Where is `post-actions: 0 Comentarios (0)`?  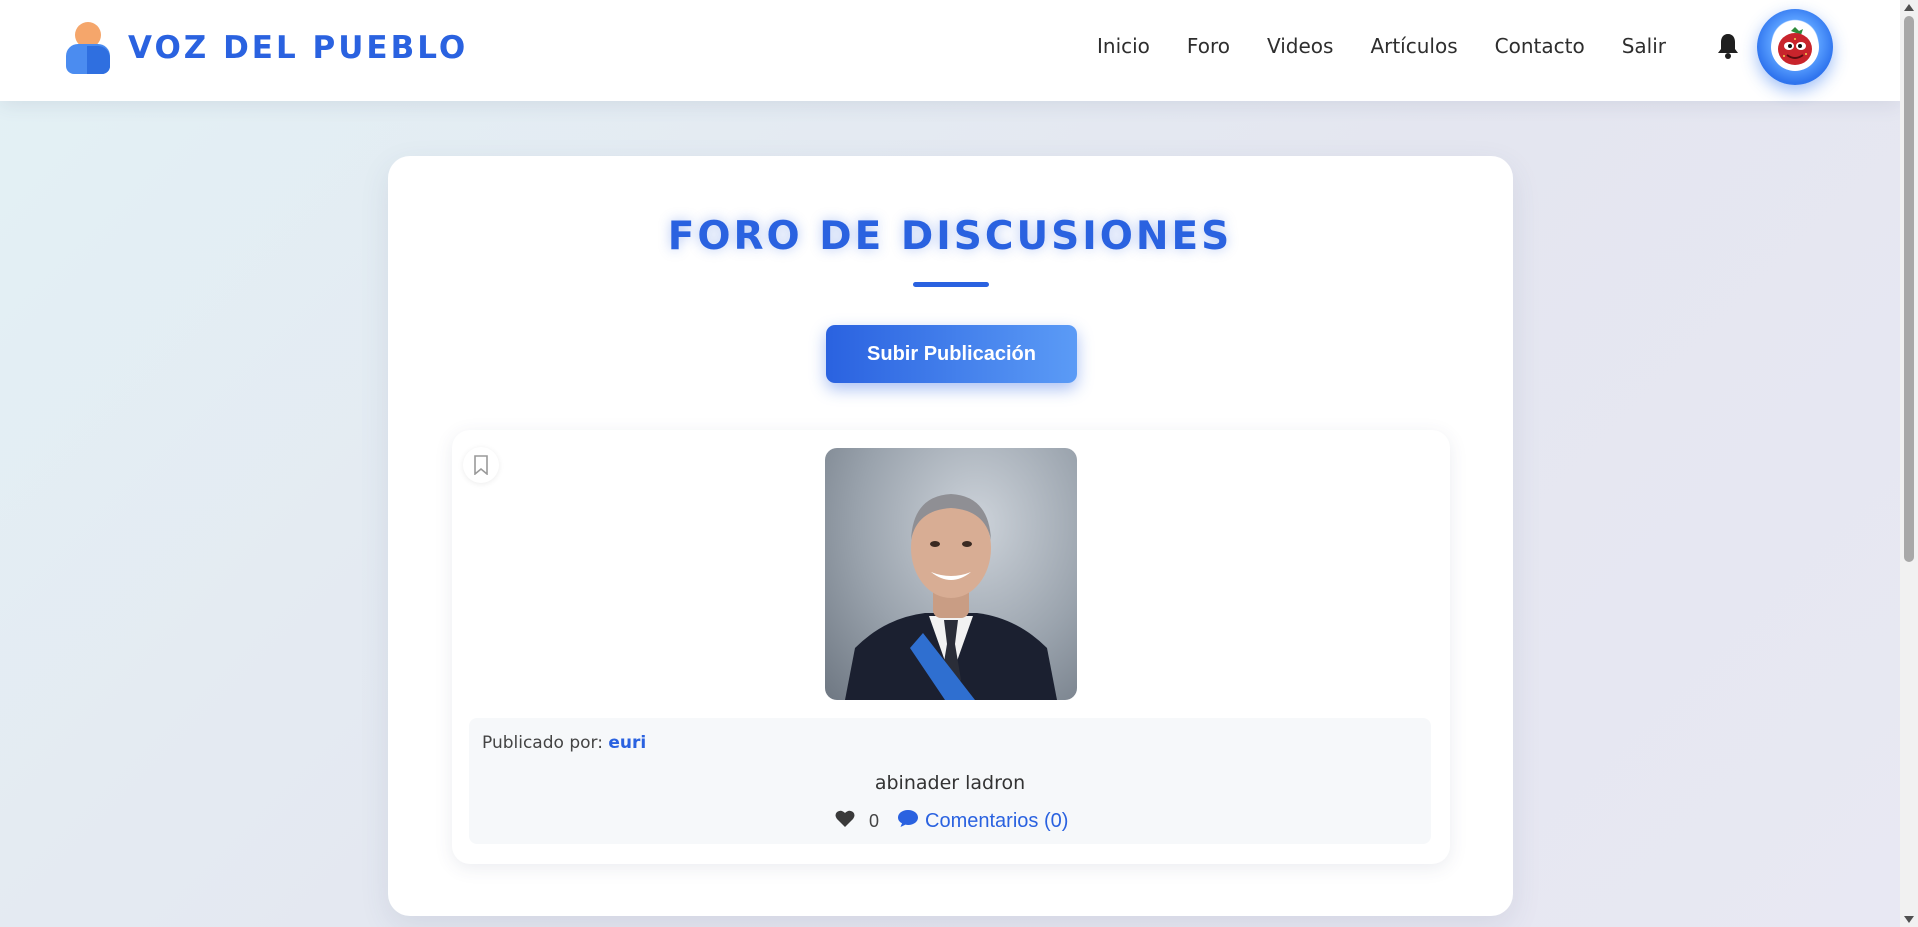
post-actions: 0 Comentarios (0) is located at coordinates (951, 821).